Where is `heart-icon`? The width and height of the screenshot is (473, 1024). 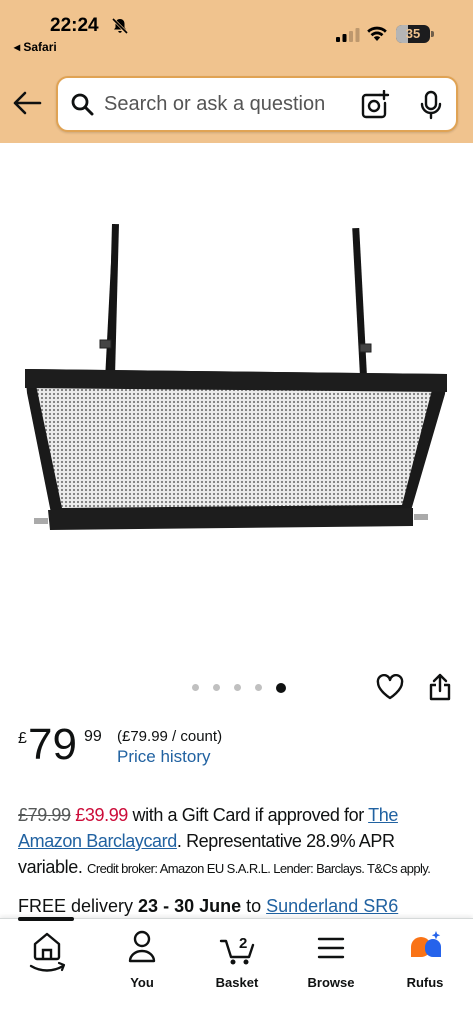
heart-icon is located at coordinates (390, 687).